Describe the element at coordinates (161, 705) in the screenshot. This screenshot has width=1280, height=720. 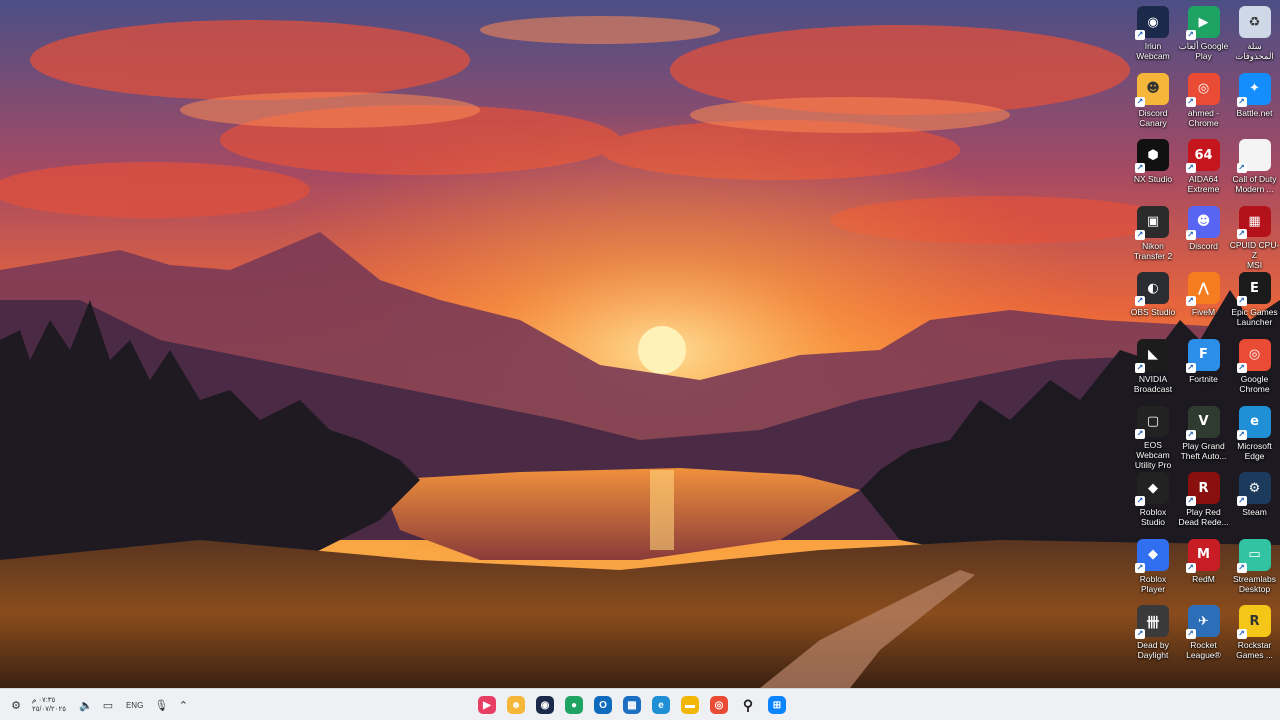
I see `microphone-icon: 🎙` at that location.